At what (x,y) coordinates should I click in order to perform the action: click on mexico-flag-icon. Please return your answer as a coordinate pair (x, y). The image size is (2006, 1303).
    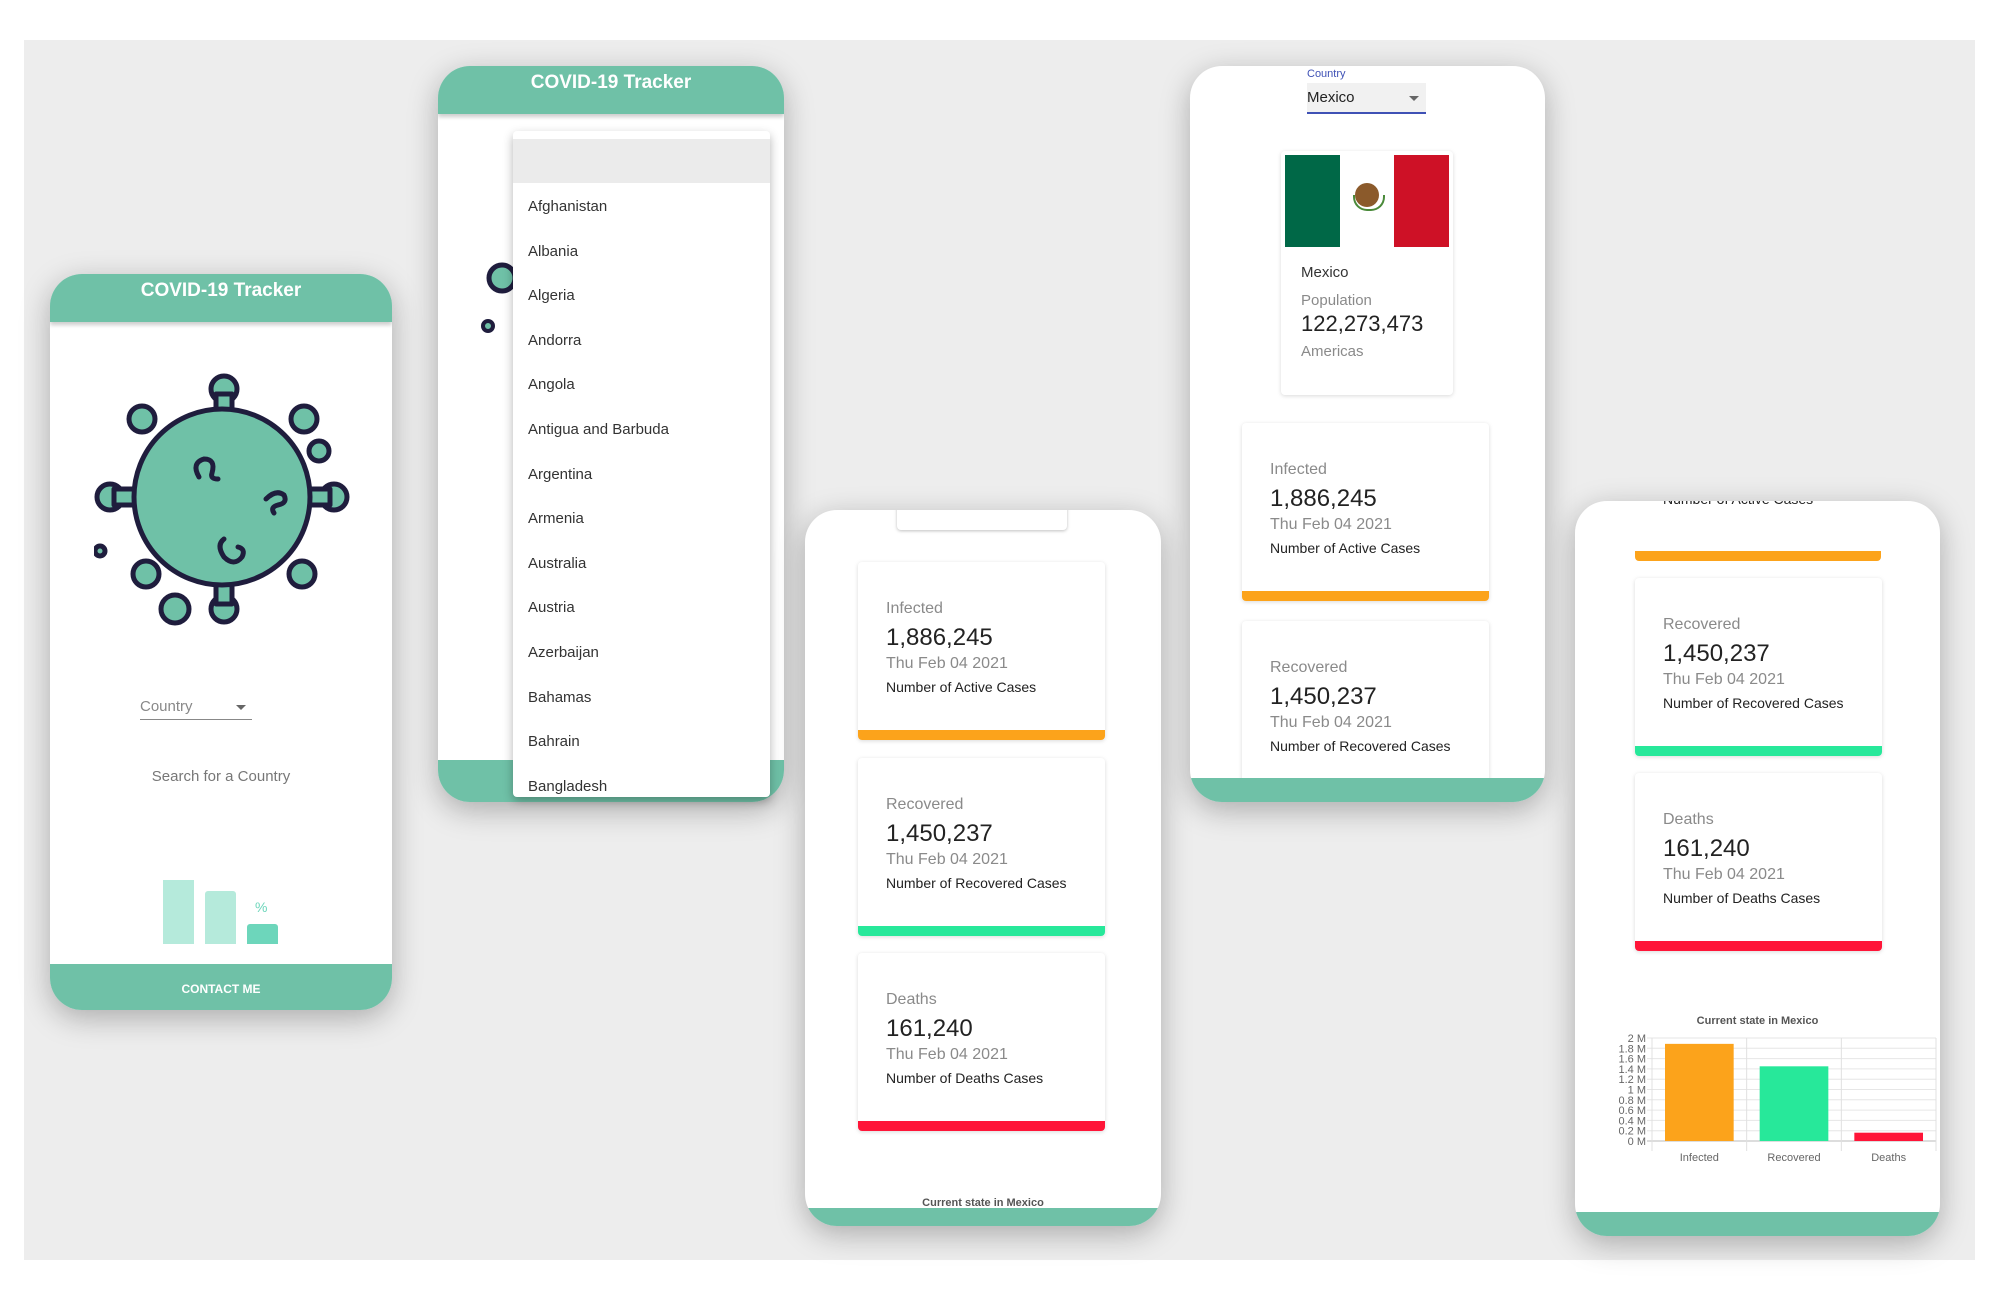
    Looking at the image, I should click on (1367, 201).